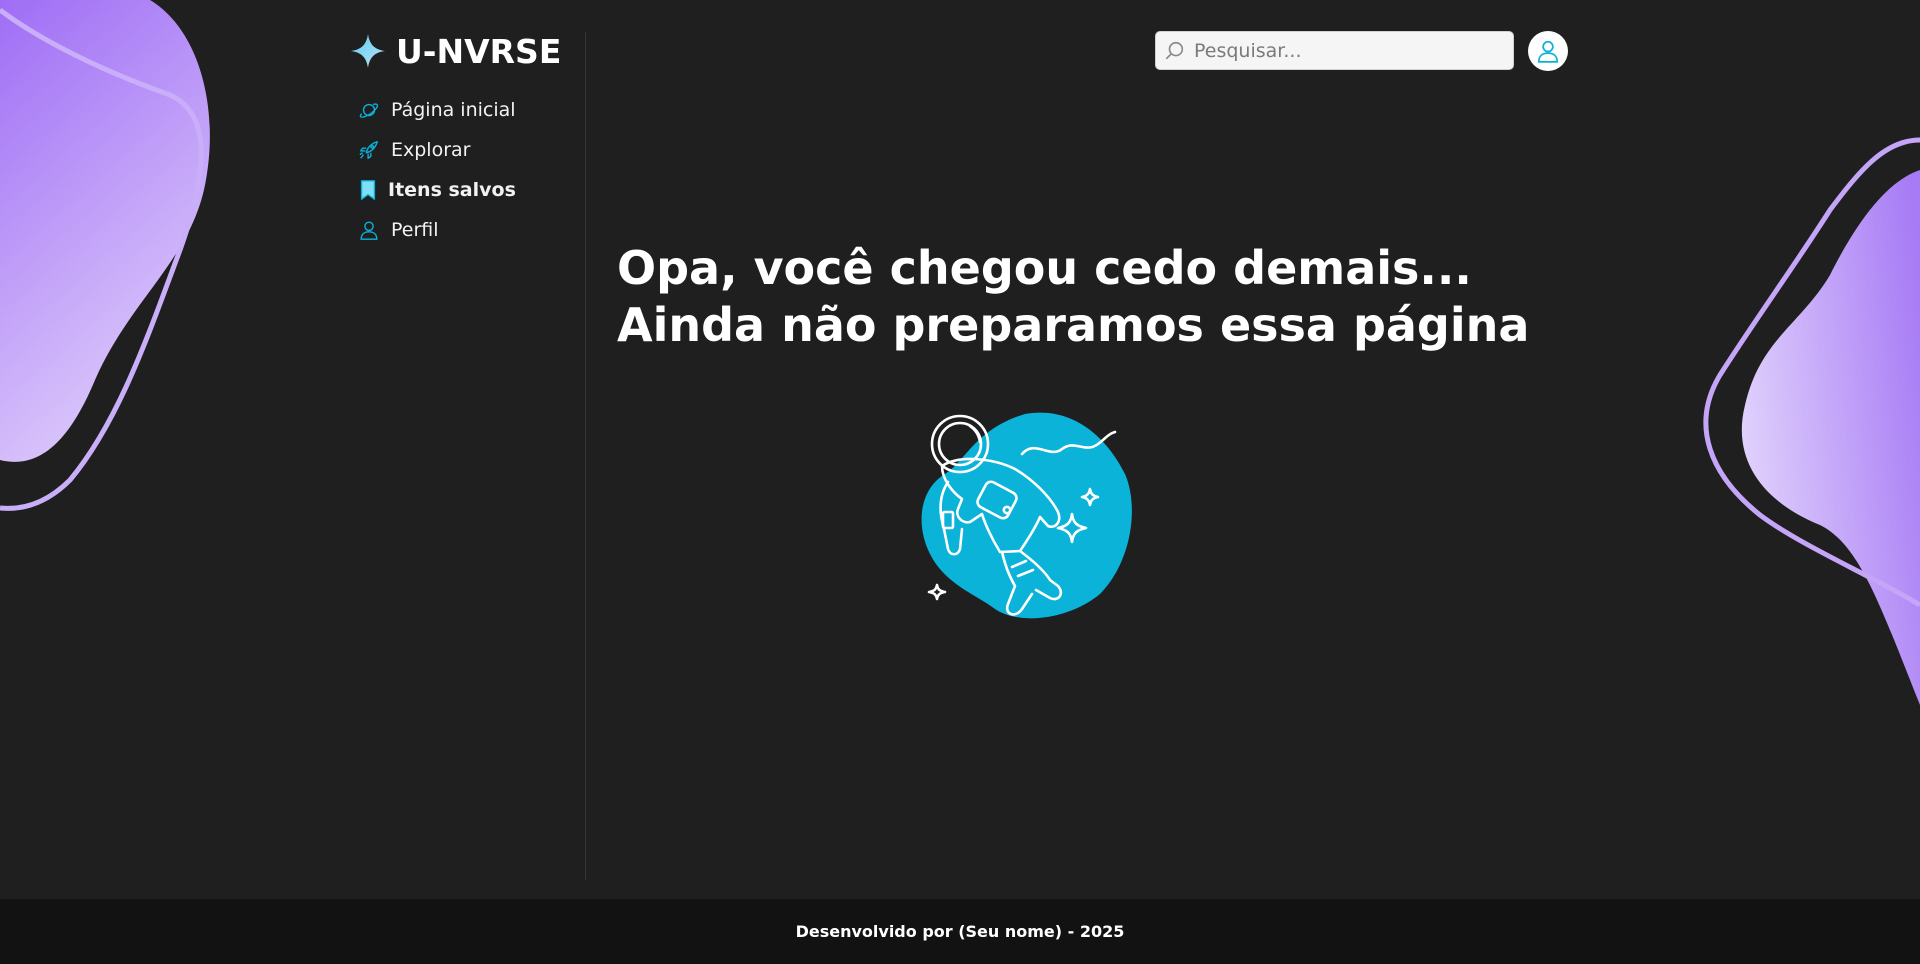 The height and width of the screenshot is (964, 1920). I want to click on sidebar-item-label: Explorar, so click(431, 150).